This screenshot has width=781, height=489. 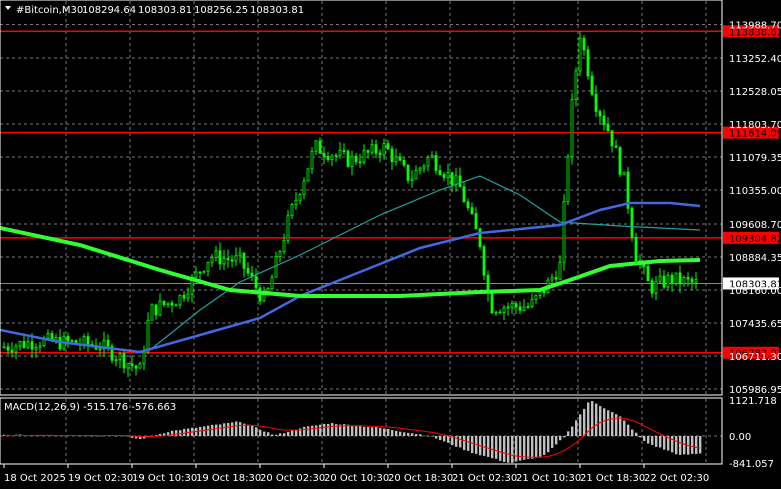 What do you see at coordinates (755, 25) in the screenshot?
I see `price-axis-label: 113988.70` at bounding box center [755, 25].